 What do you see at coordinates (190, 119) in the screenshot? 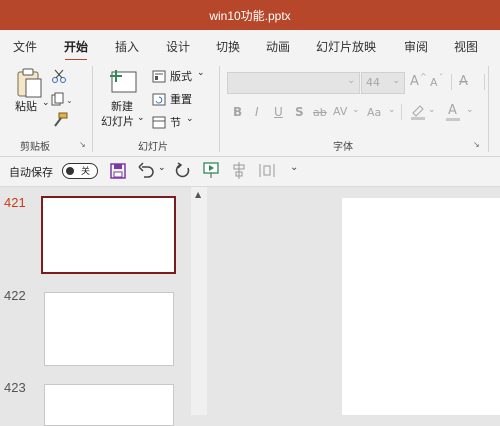
I see `section-dropdown-icon: ⌄` at bounding box center [190, 119].